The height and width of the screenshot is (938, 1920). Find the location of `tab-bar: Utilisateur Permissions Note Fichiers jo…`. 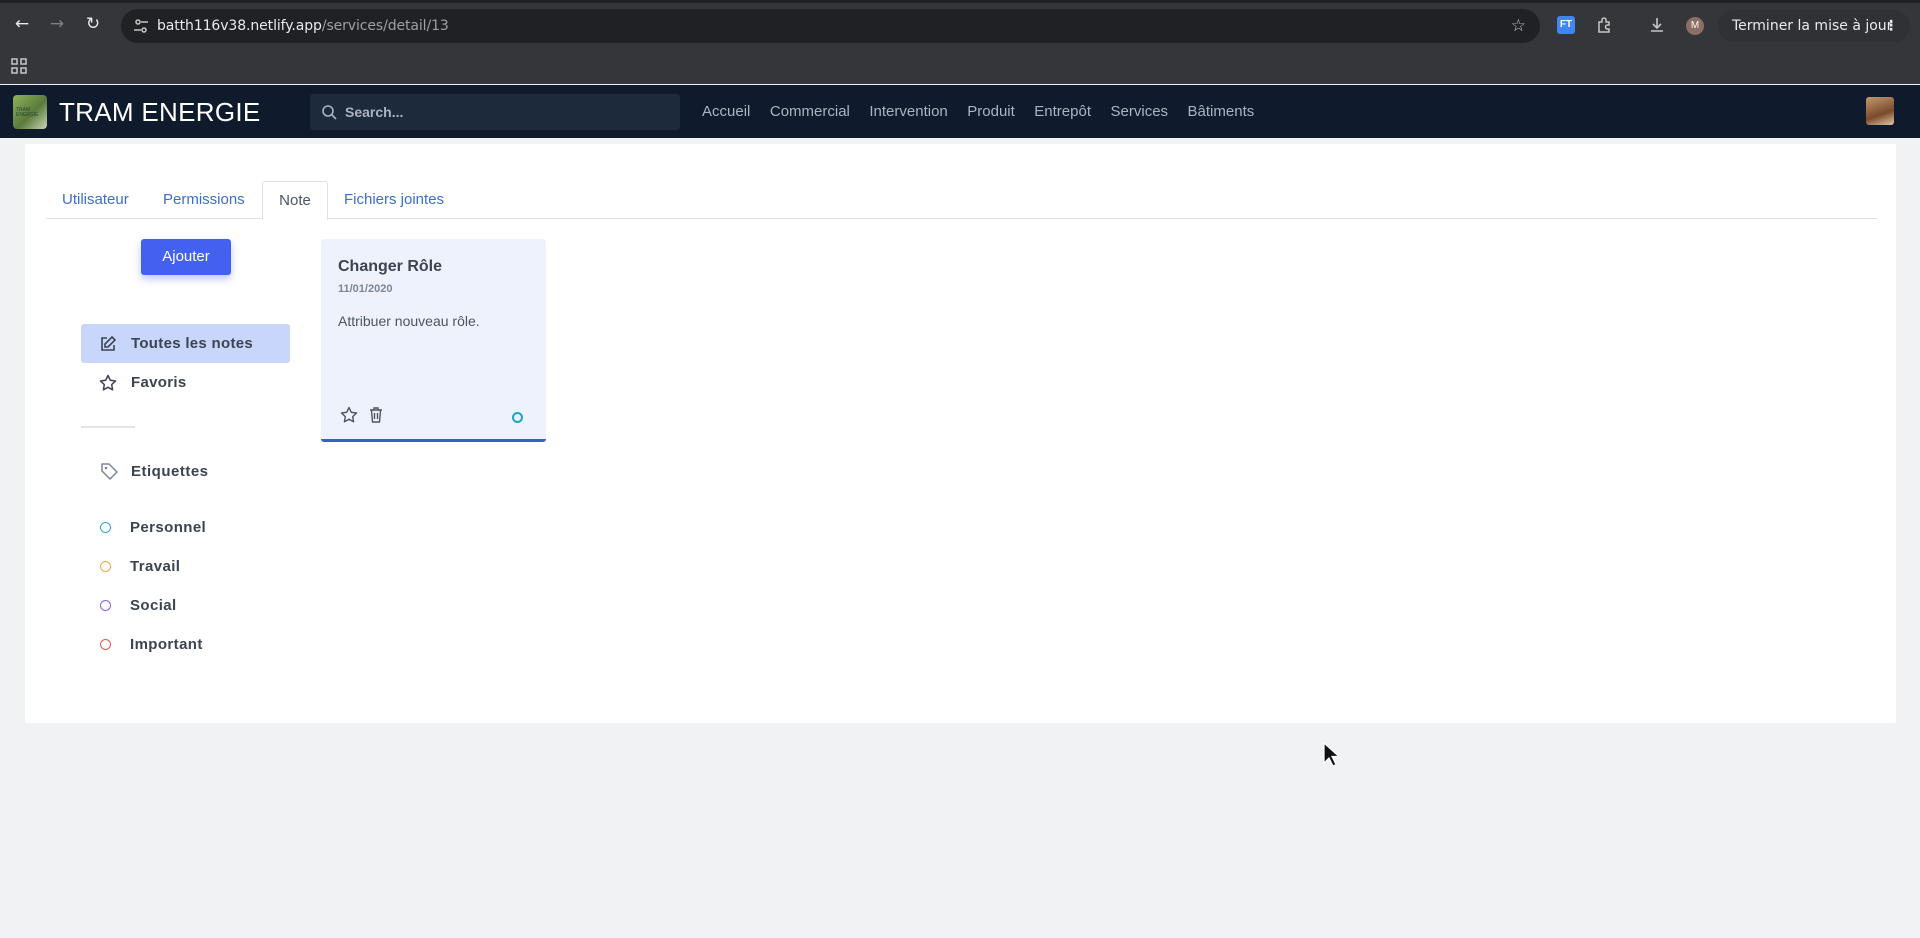

tab-bar: Utilisateur Permissions Note Fichiers jo… is located at coordinates (961, 200).